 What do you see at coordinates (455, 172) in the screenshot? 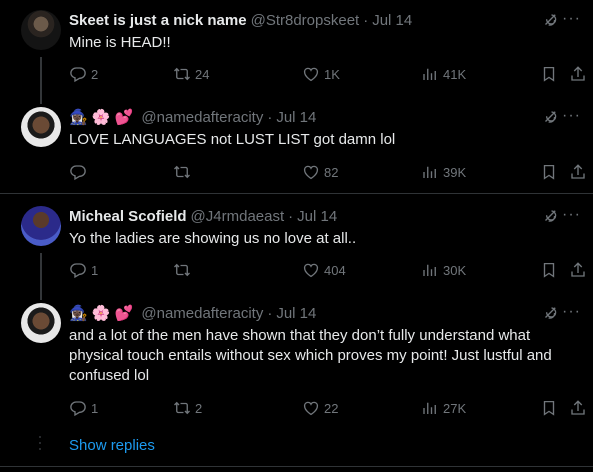
I see `view-count: 39K` at bounding box center [455, 172].